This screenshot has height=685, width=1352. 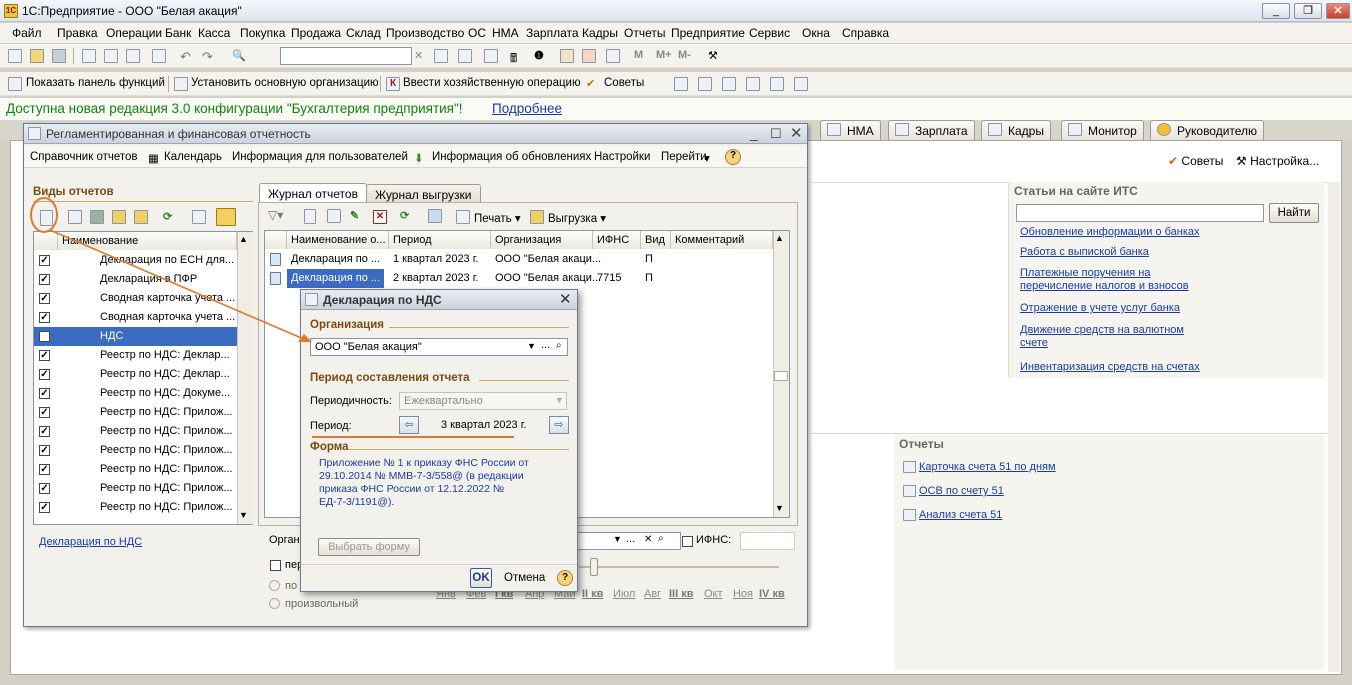 I want to click on journal-send-icon, so click(x=435, y=216).